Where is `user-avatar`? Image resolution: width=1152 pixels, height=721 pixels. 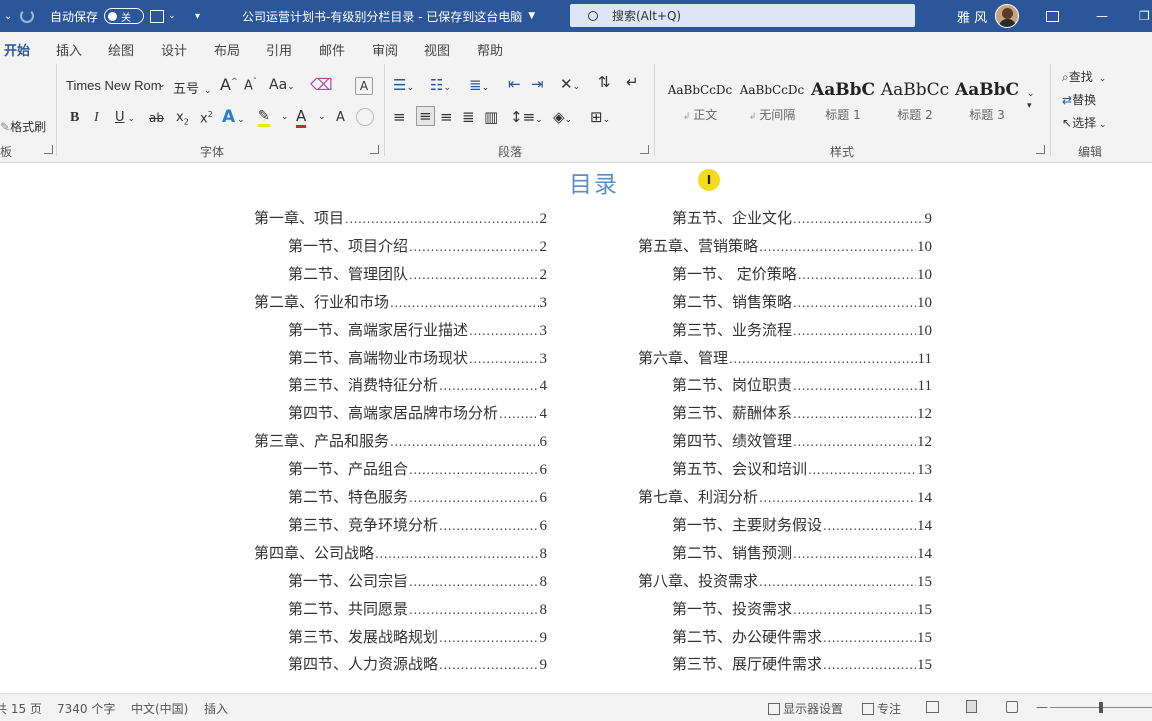
user-avatar is located at coordinates (1007, 16).